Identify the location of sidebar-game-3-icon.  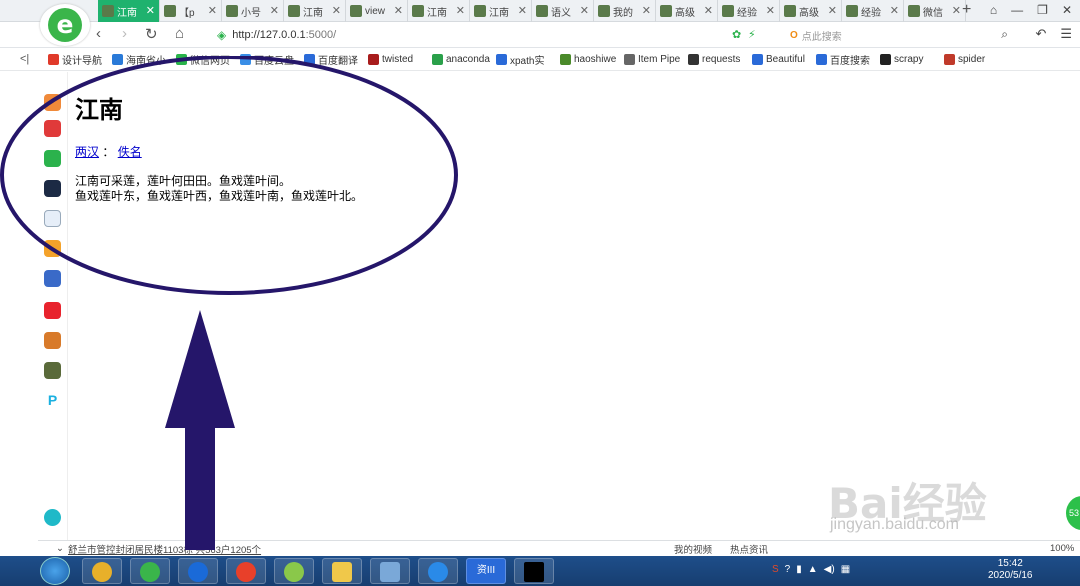
(52, 340).